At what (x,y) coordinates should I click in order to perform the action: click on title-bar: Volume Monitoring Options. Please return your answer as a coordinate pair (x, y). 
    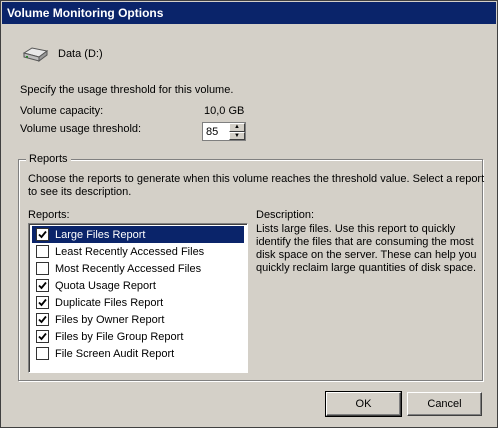
    Looking at the image, I should click on (249, 13).